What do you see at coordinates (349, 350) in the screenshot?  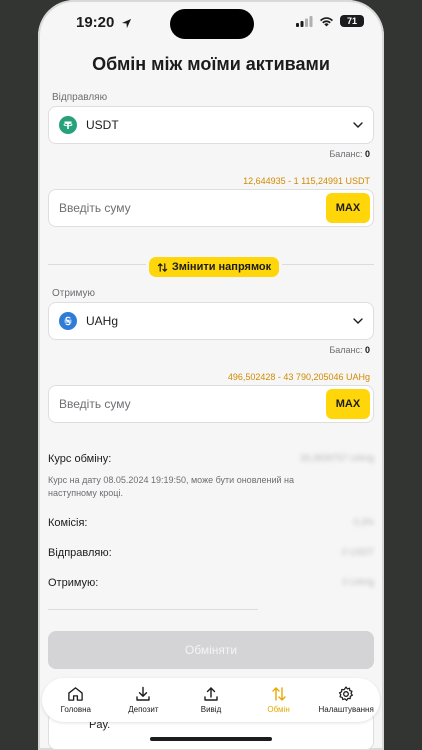 I see `receive-balance: Баланс: 0` at bounding box center [349, 350].